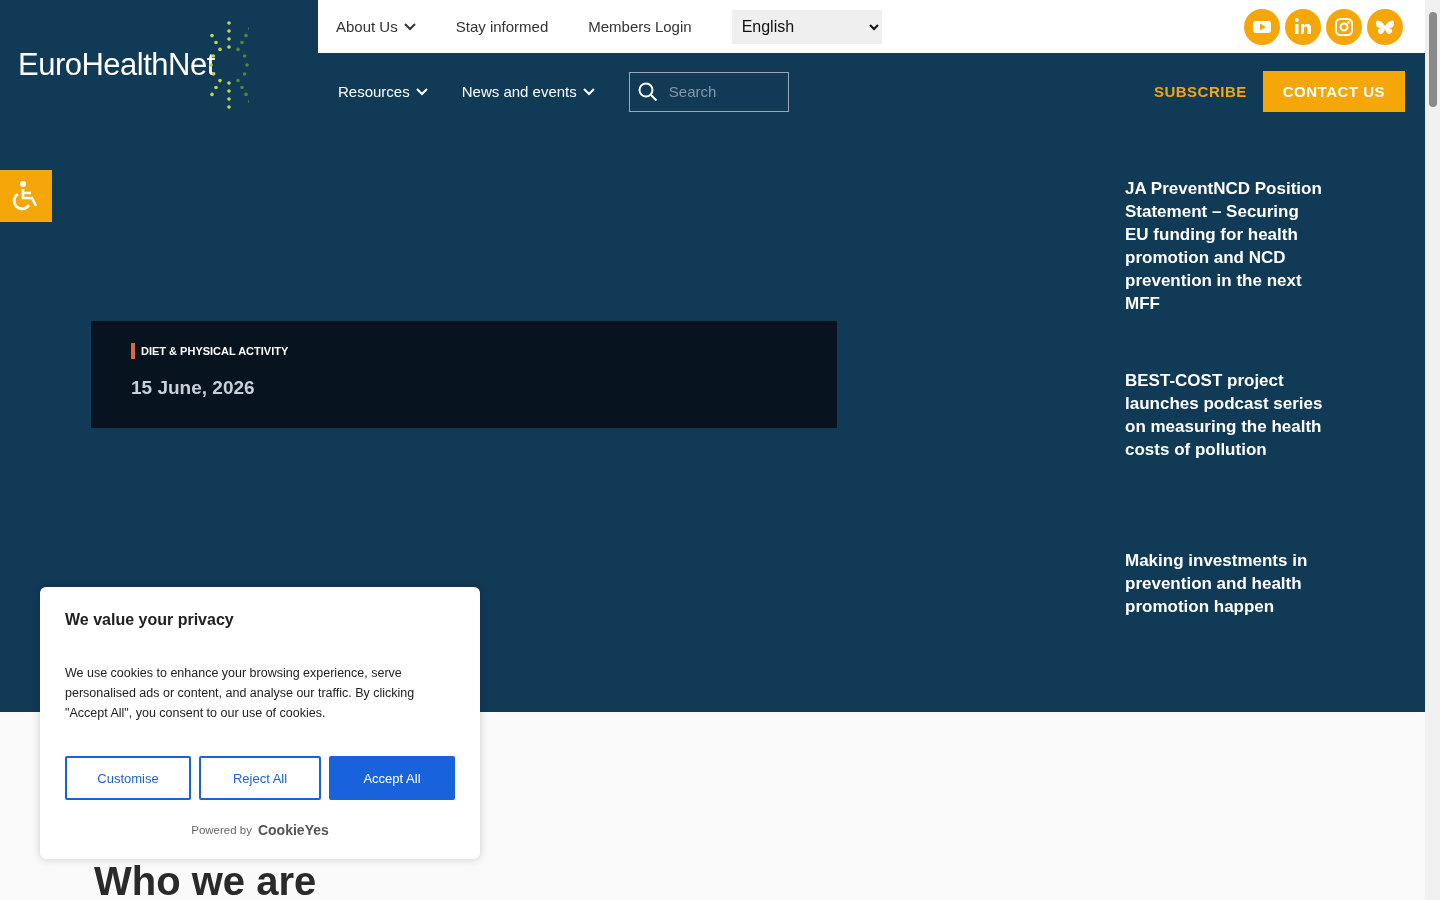 The image size is (1440, 900). Describe the element at coordinates (647, 91) in the screenshot. I see `search-icon` at that location.